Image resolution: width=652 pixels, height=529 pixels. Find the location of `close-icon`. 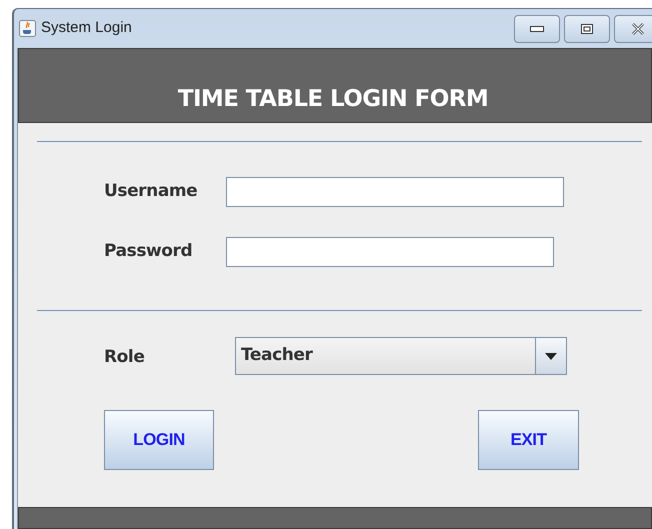

close-icon is located at coordinates (638, 28).